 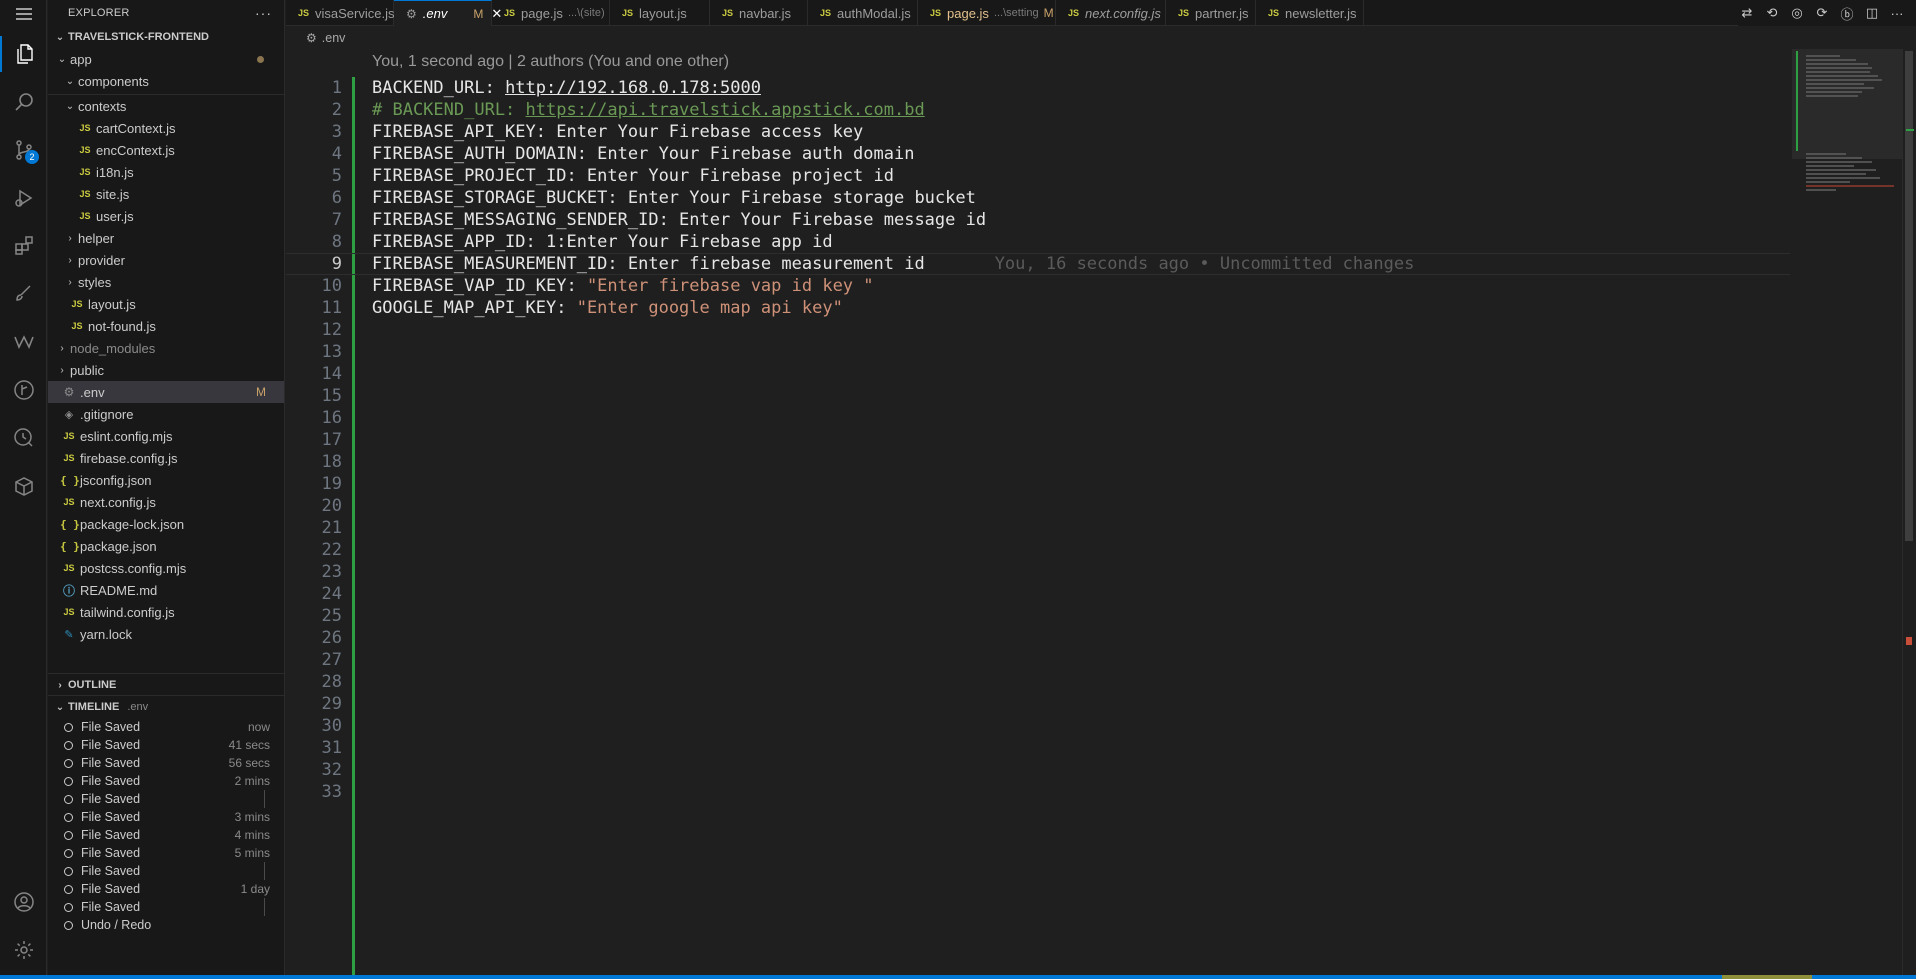 What do you see at coordinates (166, 13) in the screenshot?
I see `explorer-header: EXPLORER ···` at bounding box center [166, 13].